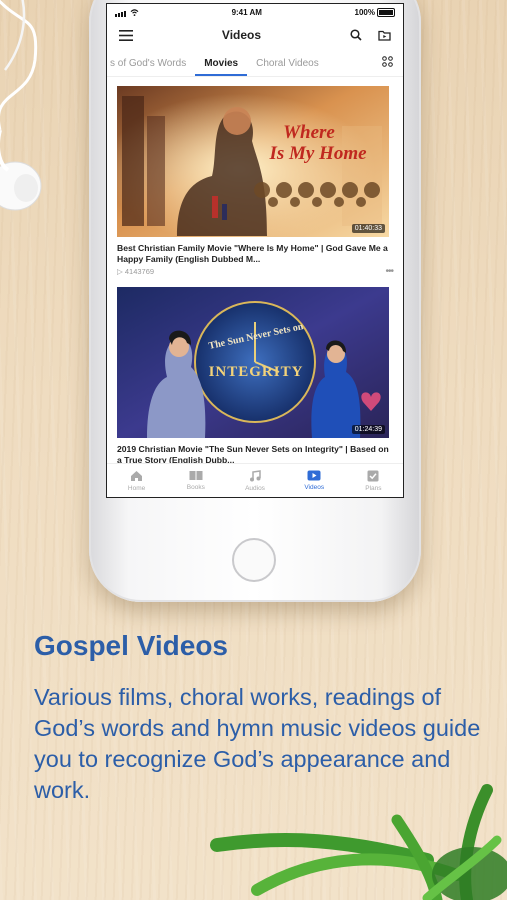 The height and width of the screenshot is (900, 507). I want to click on nav-videos: Videos, so click(314, 480).